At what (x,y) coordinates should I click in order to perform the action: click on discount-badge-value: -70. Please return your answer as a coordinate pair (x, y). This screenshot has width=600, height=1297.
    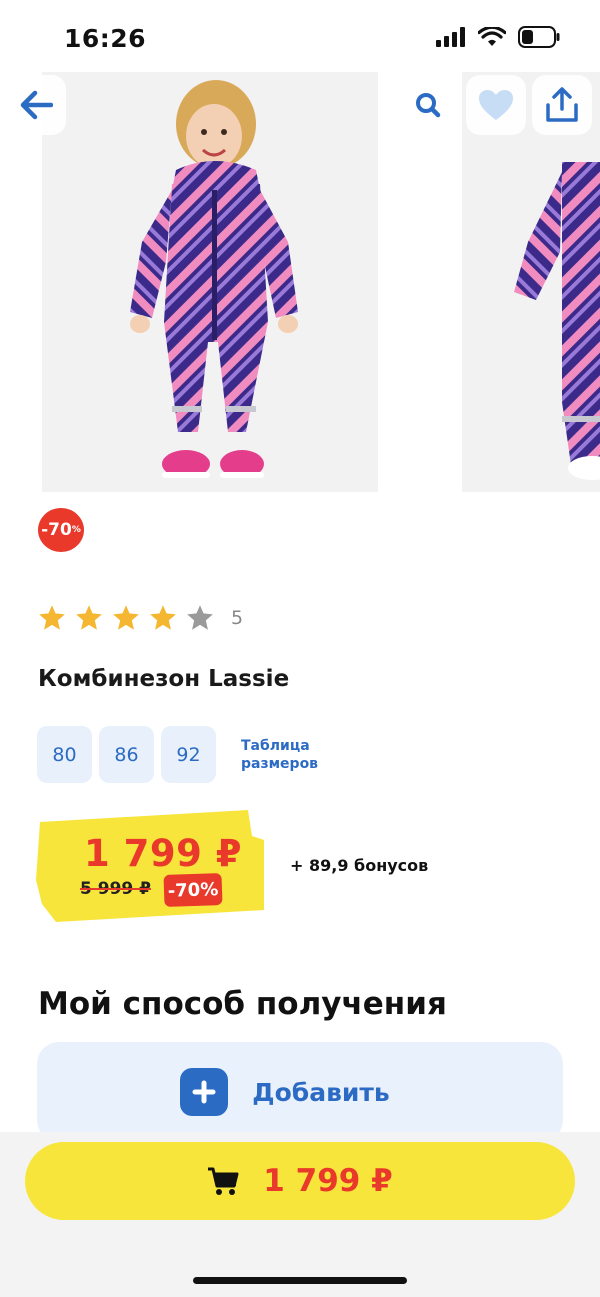
    Looking at the image, I should click on (56, 530).